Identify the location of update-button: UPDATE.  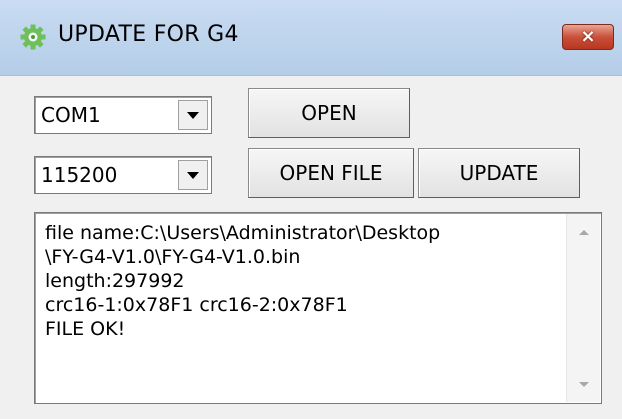
(499, 173).